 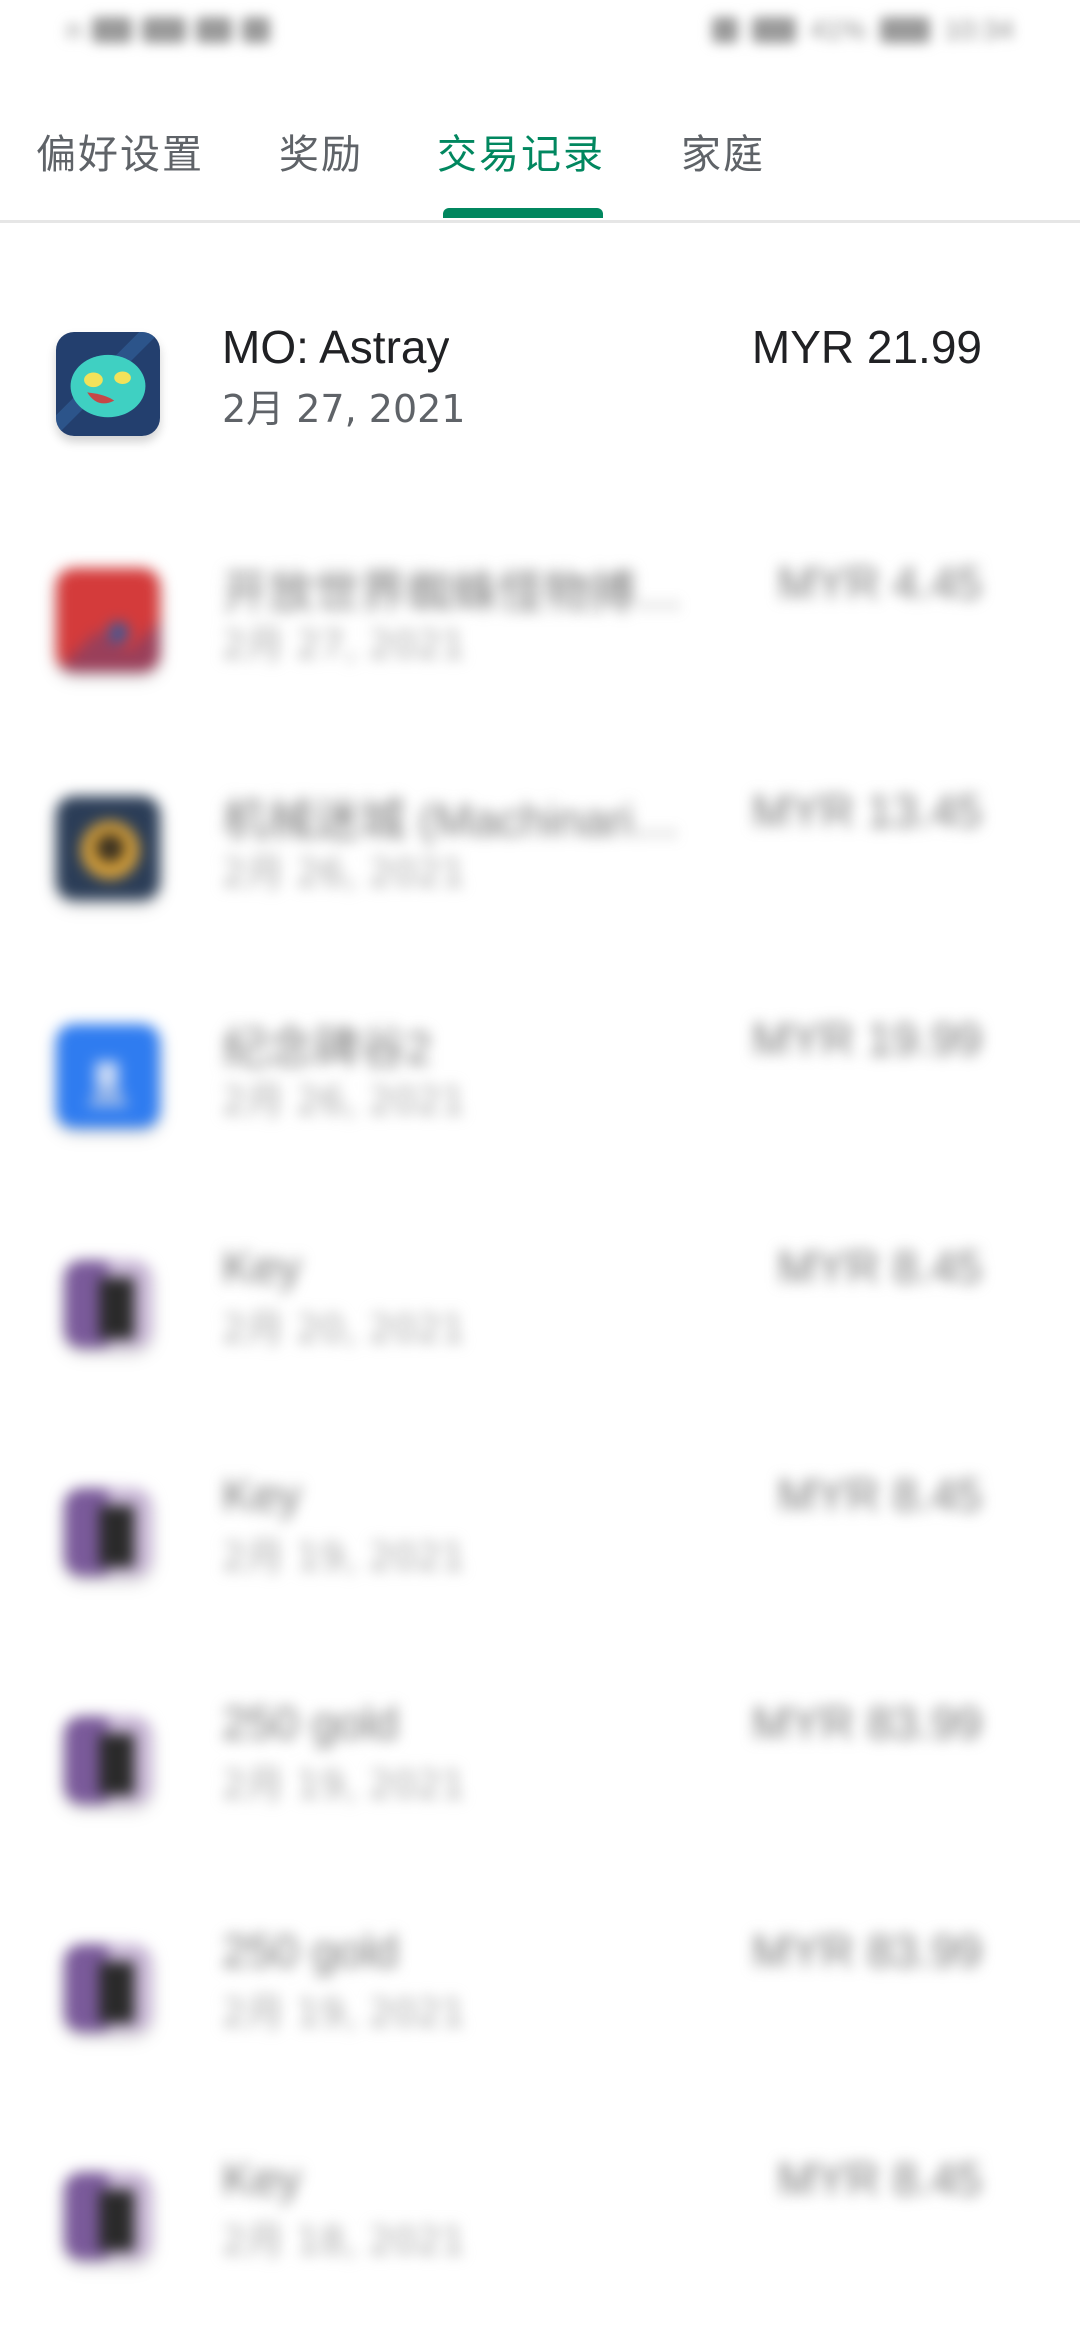 I want to click on clock: 10:34, so click(x=978, y=29).